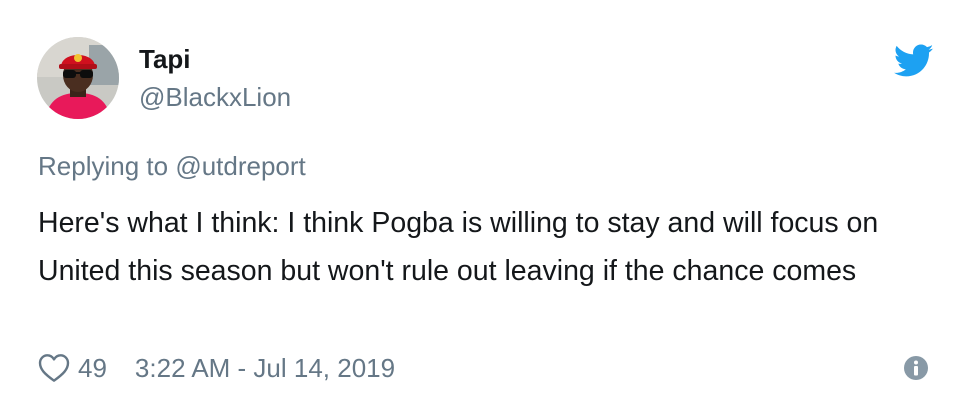 The height and width of the screenshot is (406, 970). I want to click on replying-to: Replying to @utdreport, so click(172, 166).